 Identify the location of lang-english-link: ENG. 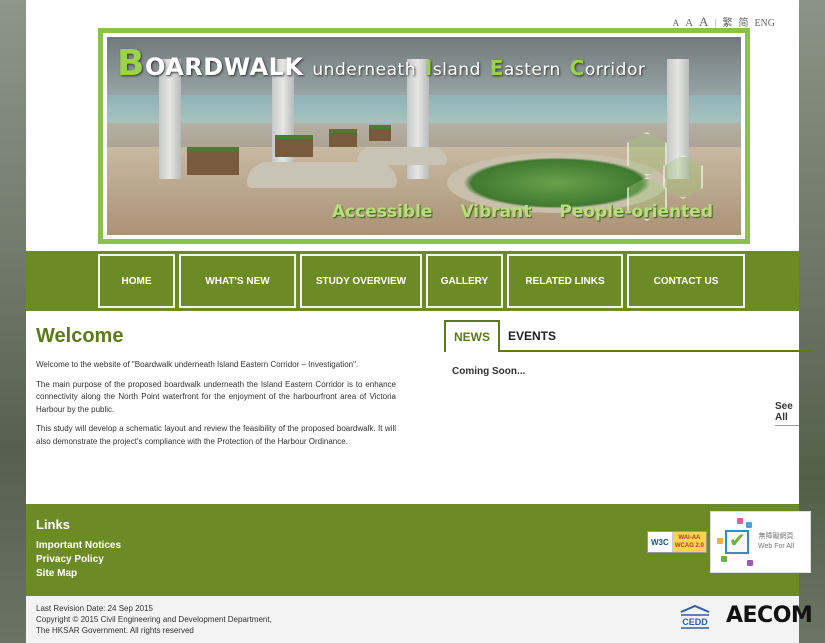
(764, 23).